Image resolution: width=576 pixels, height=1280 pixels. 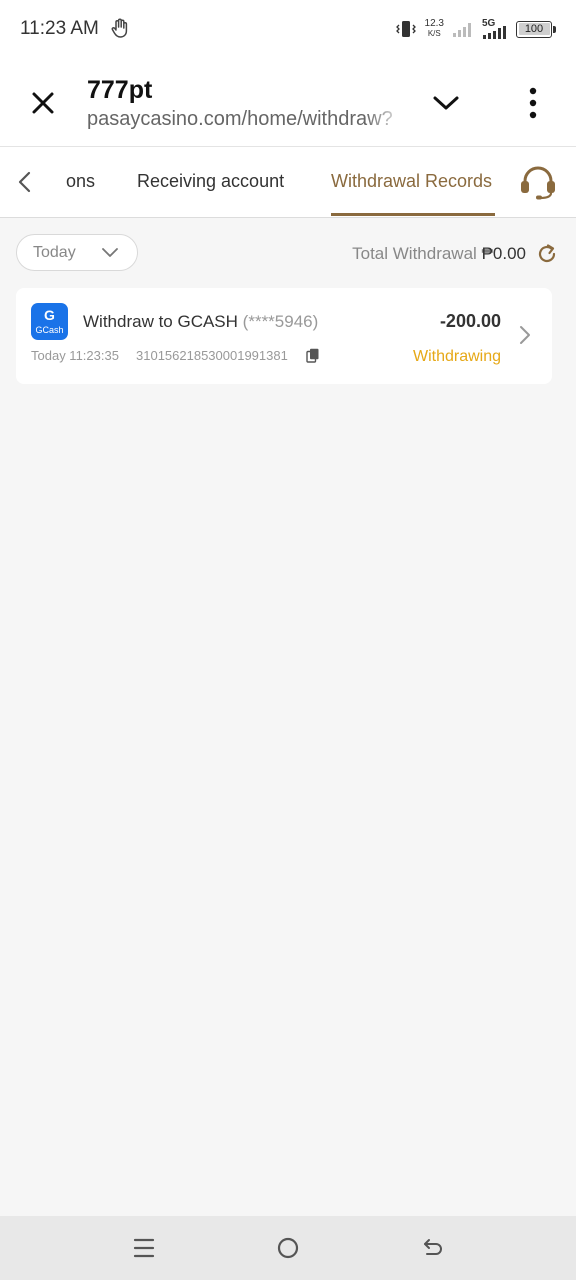 What do you see at coordinates (288, 102) in the screenshot?
I see `browser-header: 777pt pasaycasino.com/home/withdraw?` at bounding box center [288, 102].